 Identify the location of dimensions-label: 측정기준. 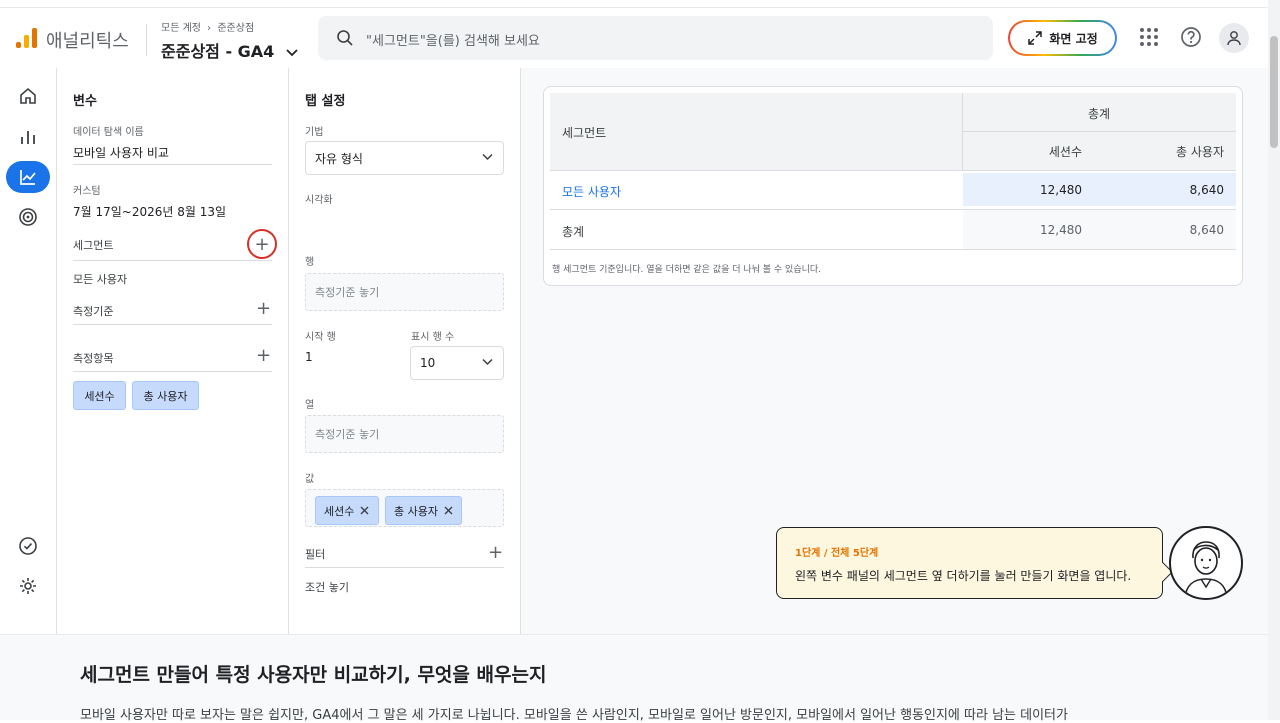
(93, 311).